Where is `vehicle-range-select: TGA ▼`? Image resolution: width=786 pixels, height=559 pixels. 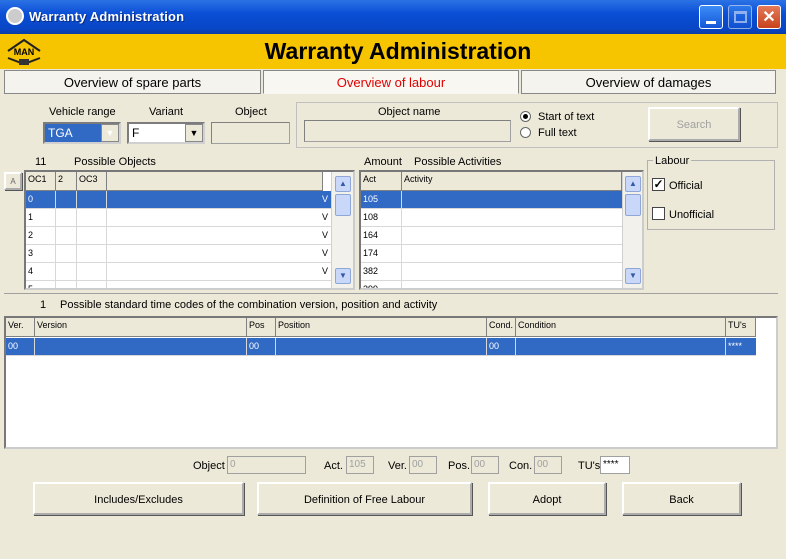
vehicle-range-select: TGA ▼ is located at coordinates (82, 133).